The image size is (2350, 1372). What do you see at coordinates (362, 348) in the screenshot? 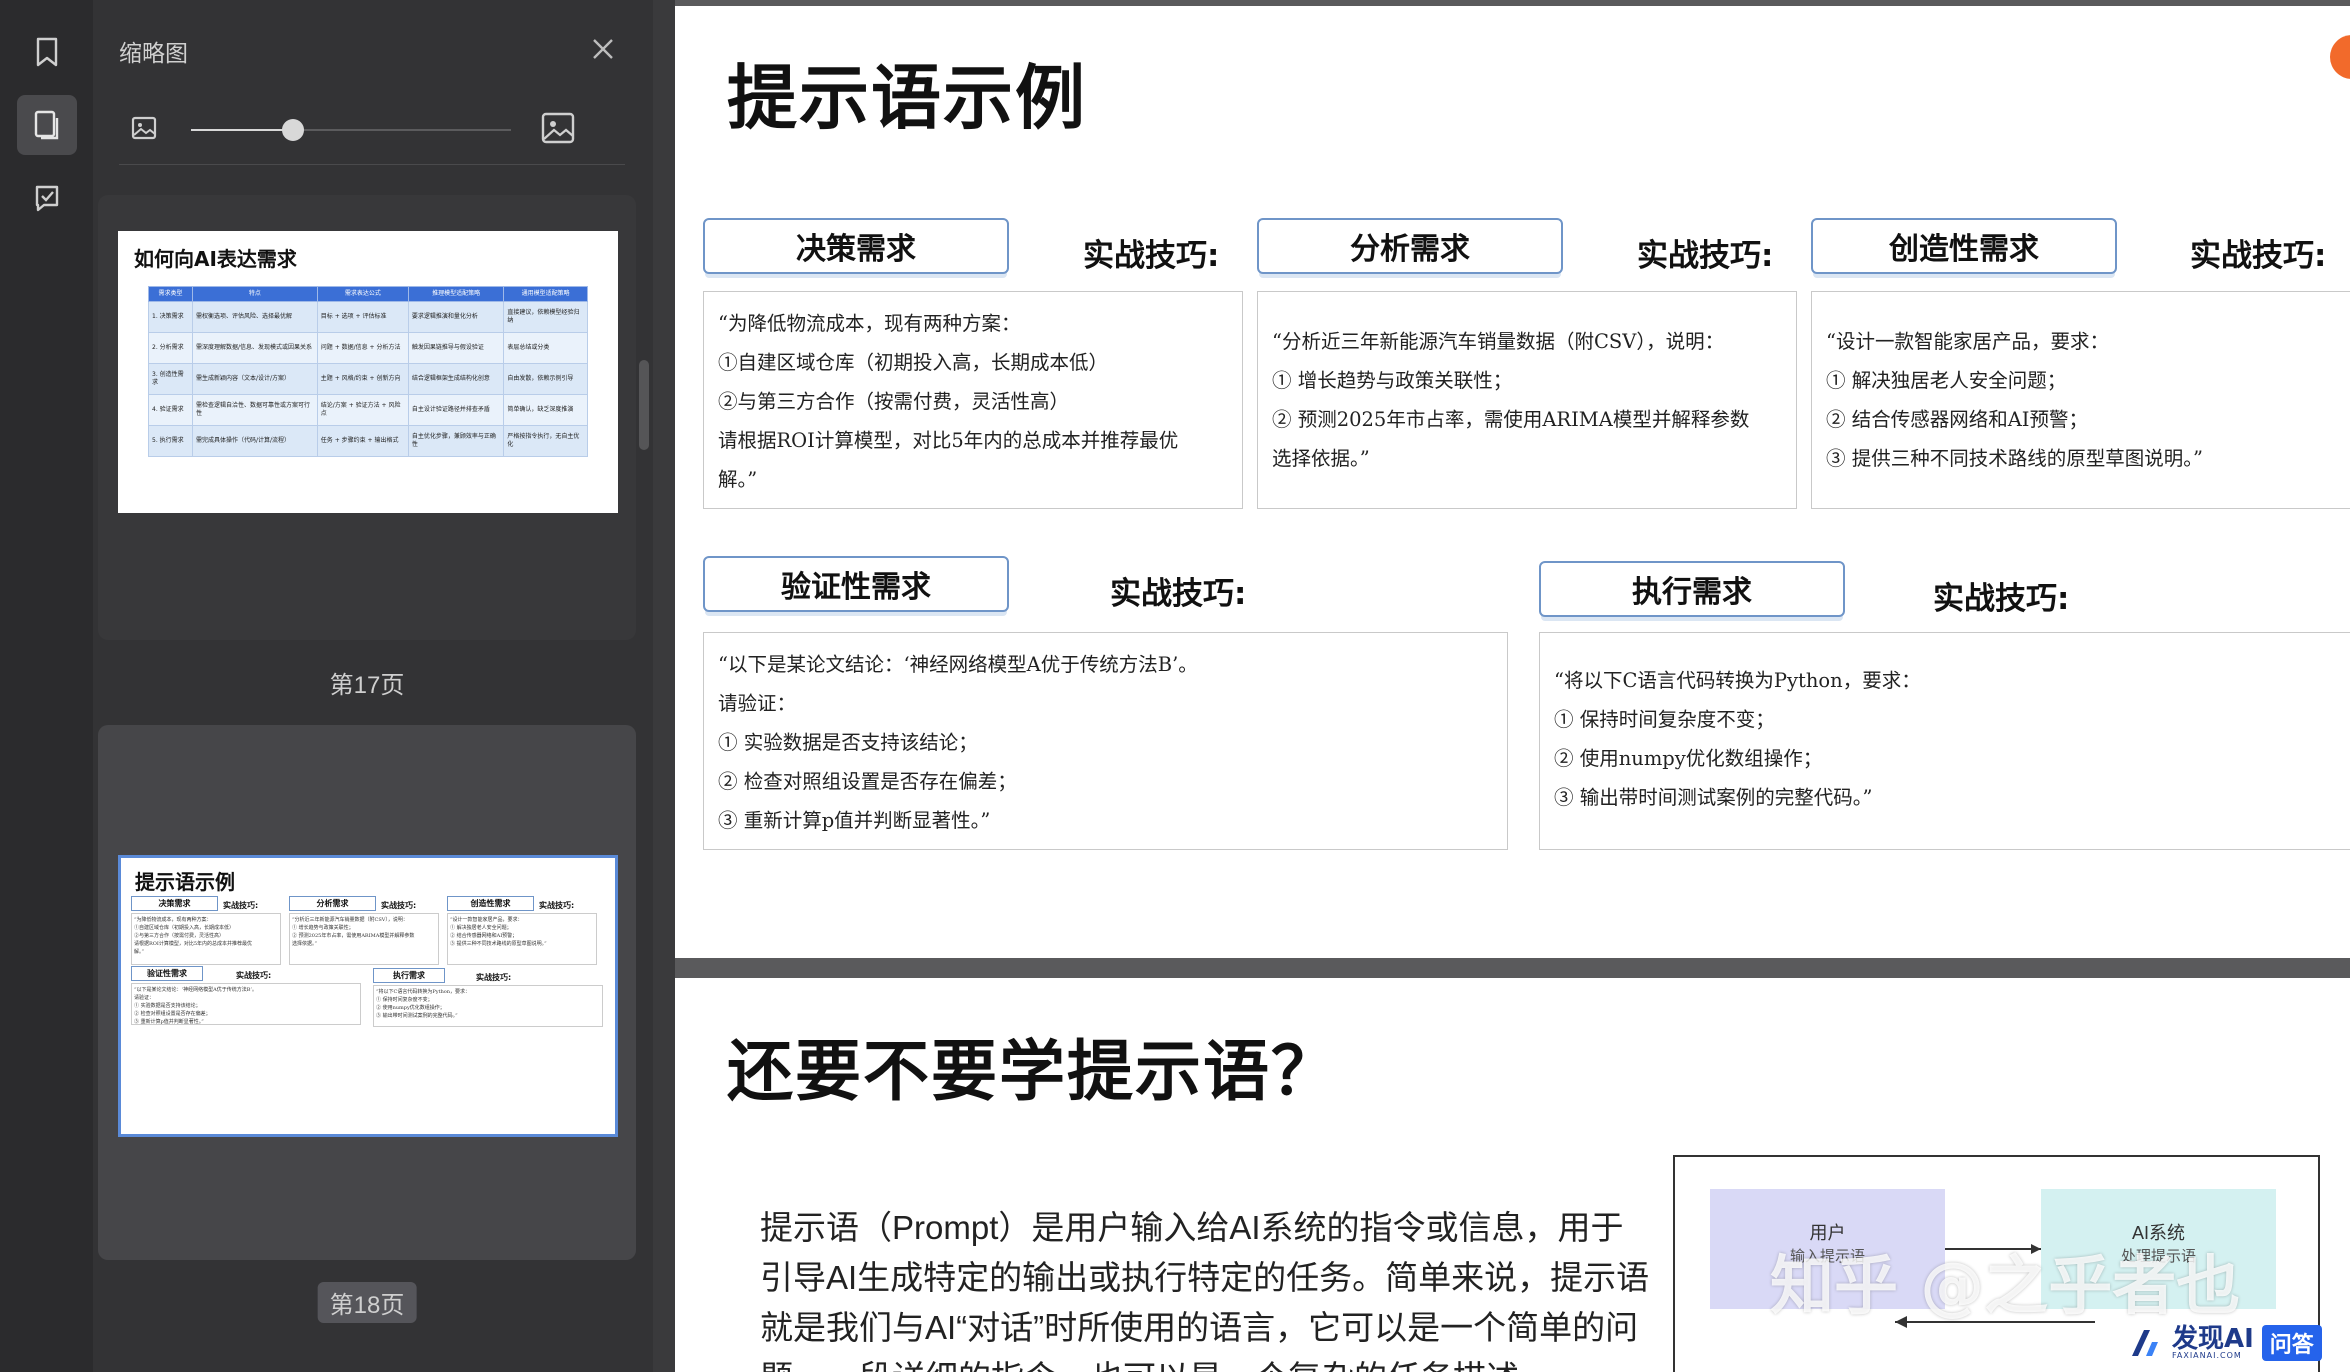
I see `thumb-table-cell: 问题 + 数据/信息 + 分析方法` at bounding box center [362, 348].